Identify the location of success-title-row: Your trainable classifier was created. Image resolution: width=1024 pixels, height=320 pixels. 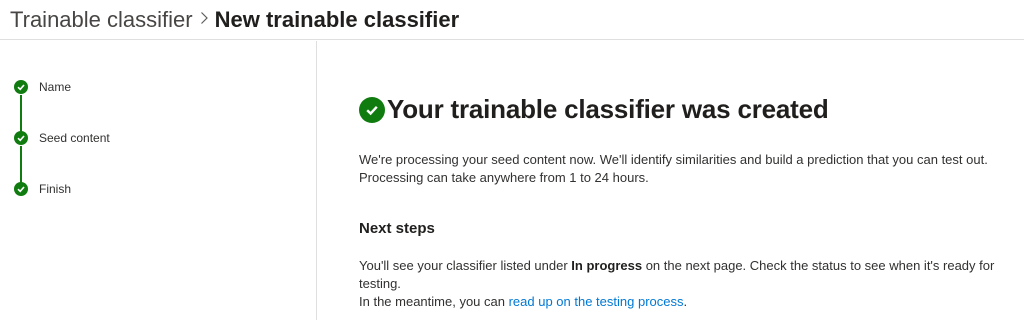
(594, 109).